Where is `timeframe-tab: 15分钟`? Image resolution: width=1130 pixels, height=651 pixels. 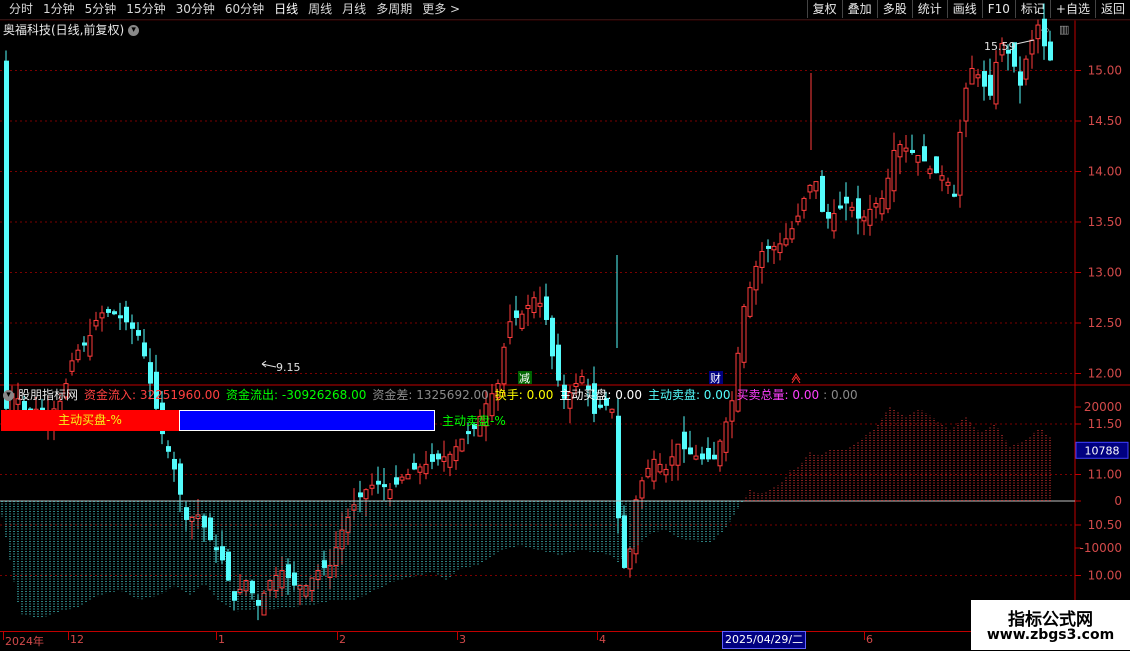 timeframe-tab: 15分钟 is located at coordinates (145, 9).